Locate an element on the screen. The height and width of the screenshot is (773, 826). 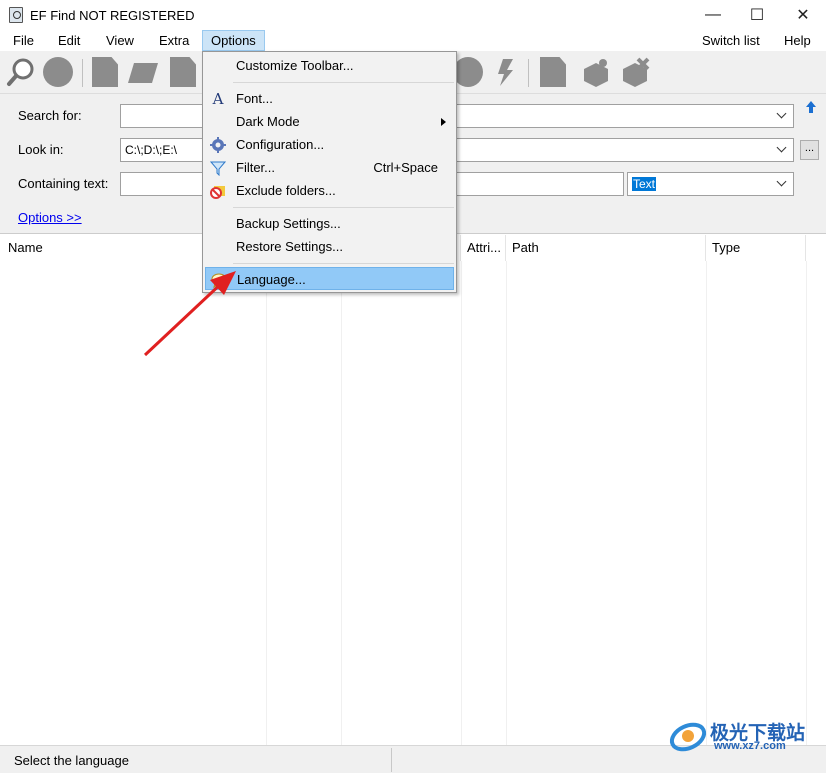
menu-item-dark-mode: Dark Mode is located at coordinates (329, 121).